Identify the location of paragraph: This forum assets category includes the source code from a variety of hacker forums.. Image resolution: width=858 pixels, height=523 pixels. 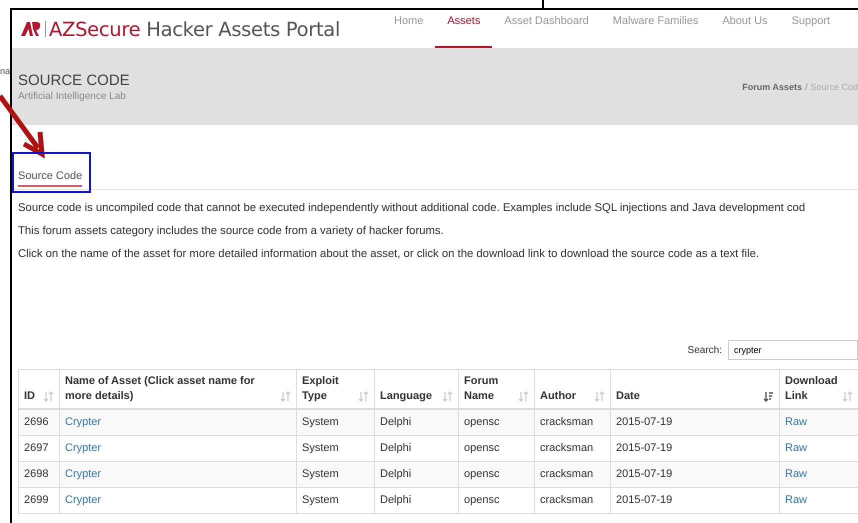
(231, 231).